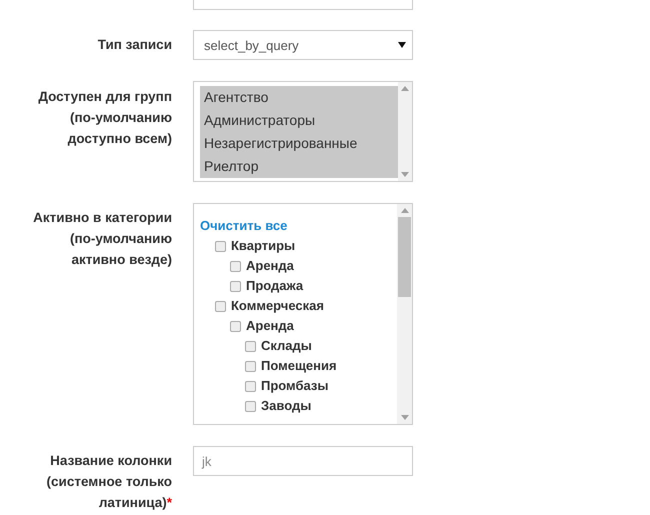  What do you see at coordinates (303, 45) in the screenshot?
I see `record-type-select: select_by_query` at bounding box center [303, 45].